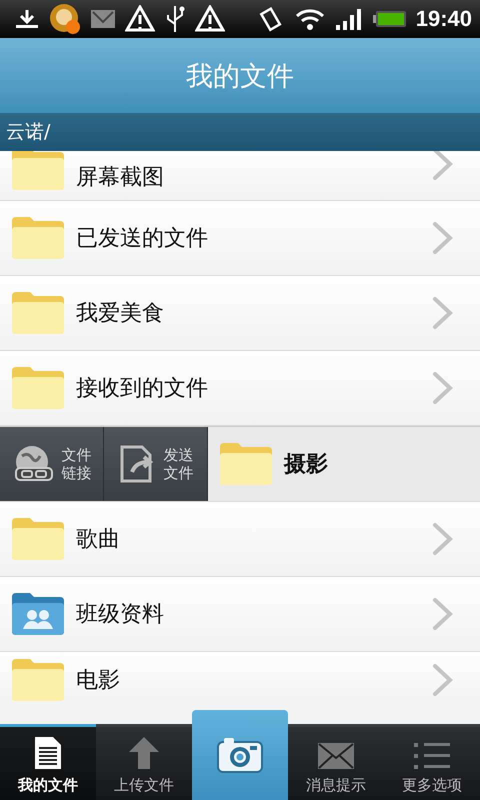 This screenshot has height=800, width=480. Describe the element at coordinates (156, 464) in the screenshot. I see `action-button: 发送 文件` at that location.